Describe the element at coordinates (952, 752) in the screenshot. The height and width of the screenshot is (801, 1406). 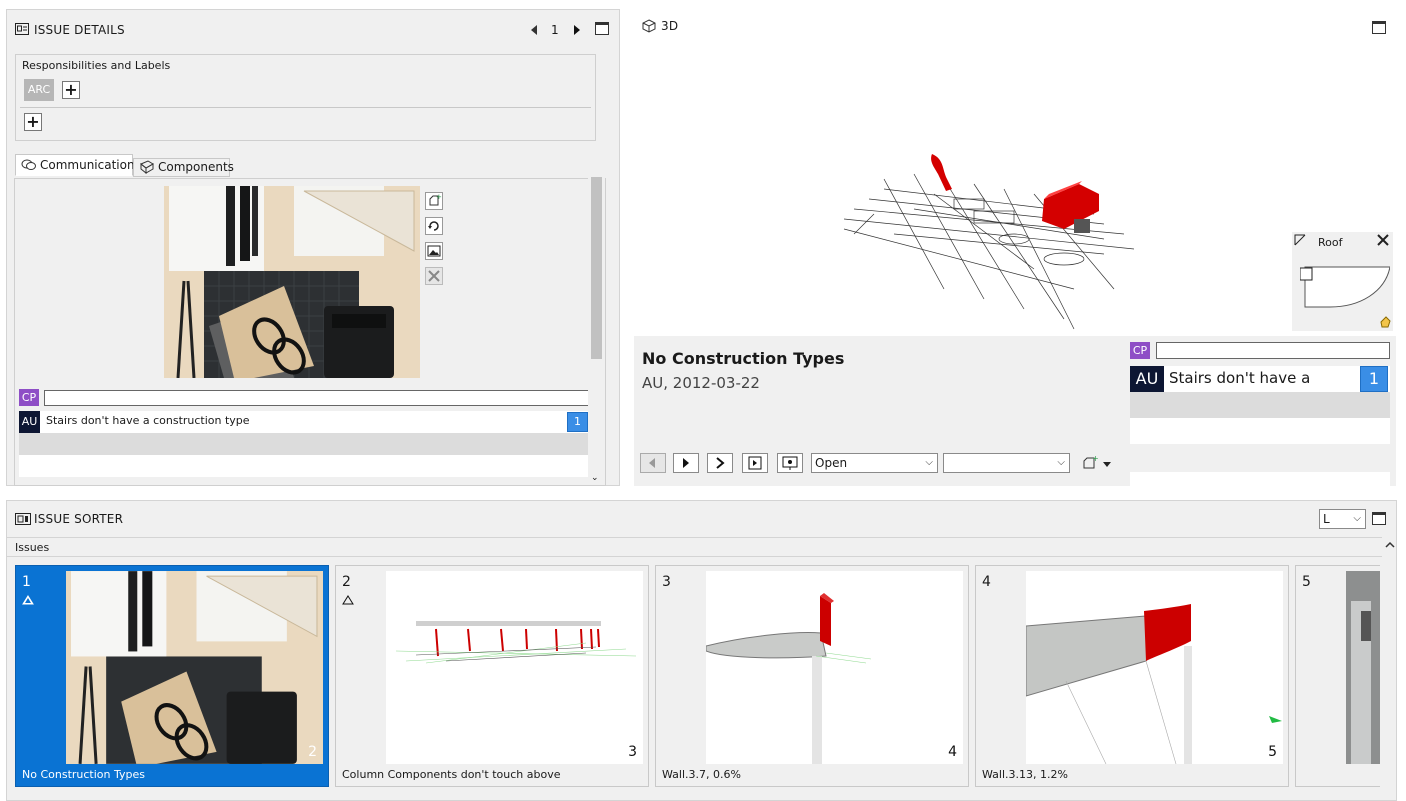
I see `issue-card-count: 4` at that location.